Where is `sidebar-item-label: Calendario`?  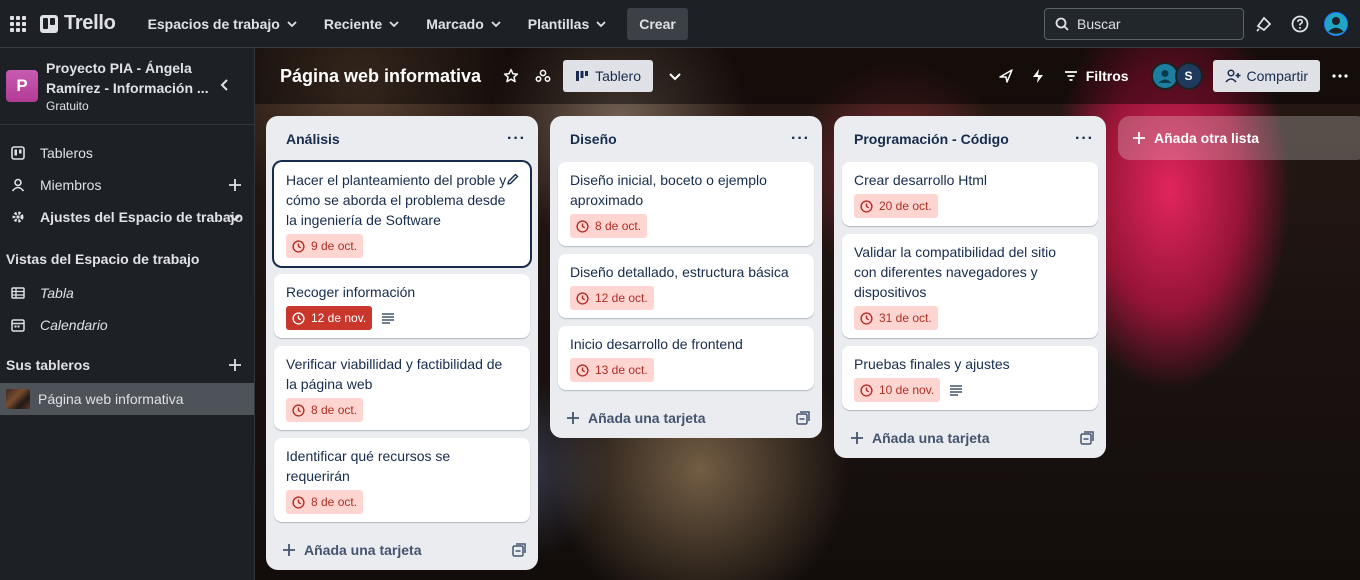
sidebar-item-label: Calendario is located at coordinates (74, 325).